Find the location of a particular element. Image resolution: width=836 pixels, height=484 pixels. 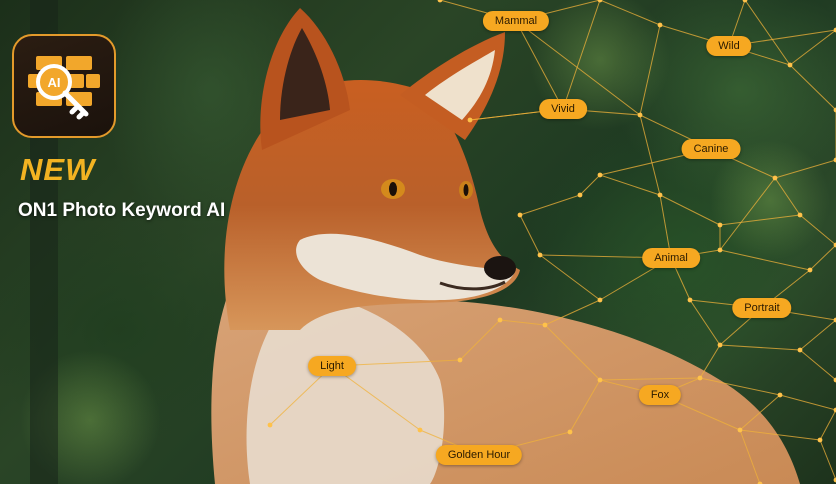

keyword-tag-animal: Animal is located at coordinates (671, 258).